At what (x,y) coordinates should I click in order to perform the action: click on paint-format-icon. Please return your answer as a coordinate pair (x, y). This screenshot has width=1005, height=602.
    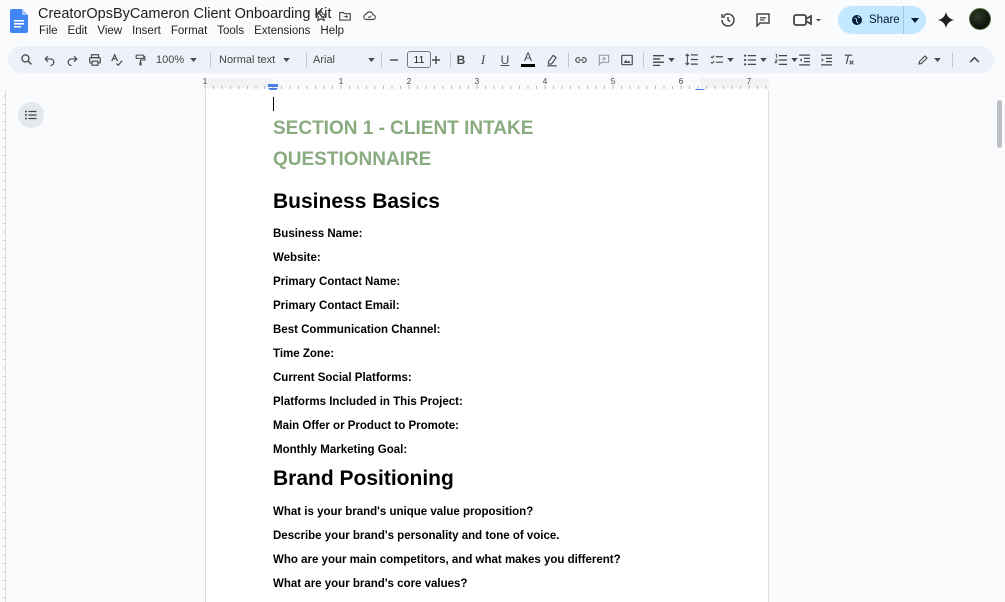
    Looking at the image, I should click on (140, 59).